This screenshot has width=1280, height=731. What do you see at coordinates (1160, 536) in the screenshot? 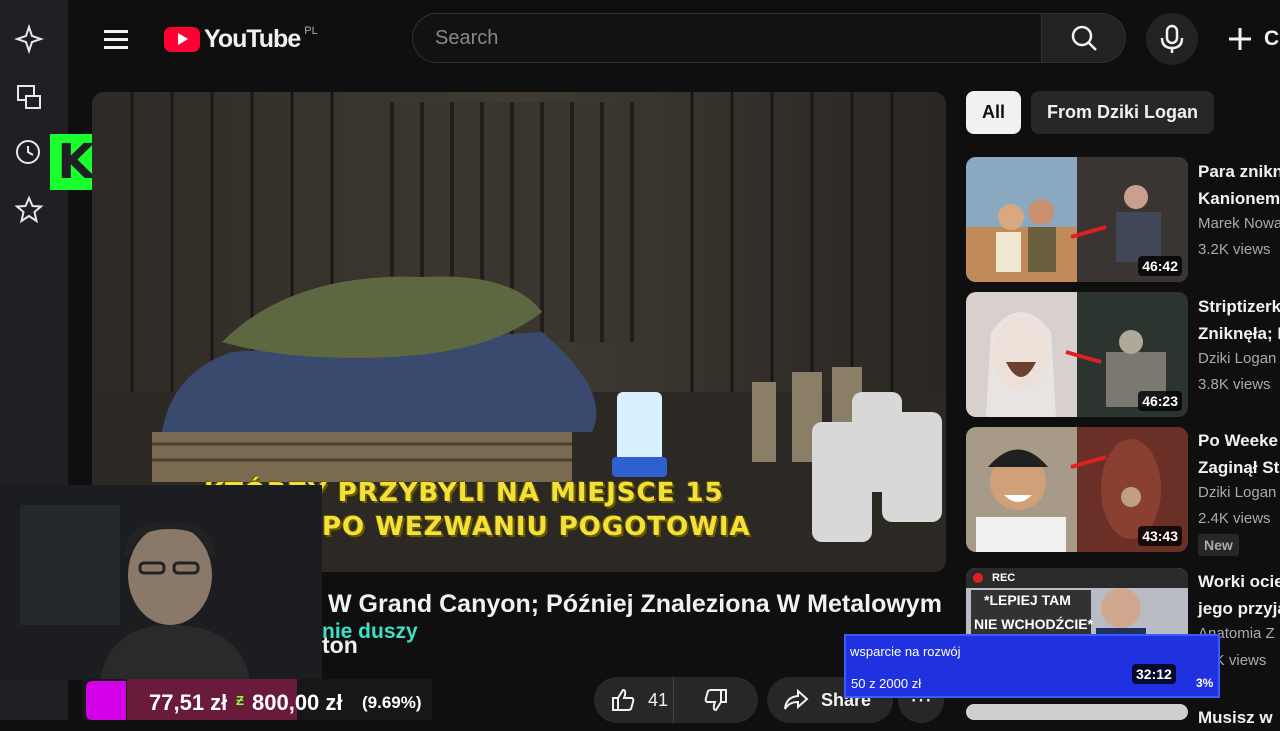
I see `rec-duration: 43:43` at bounding box center [1160, 536].